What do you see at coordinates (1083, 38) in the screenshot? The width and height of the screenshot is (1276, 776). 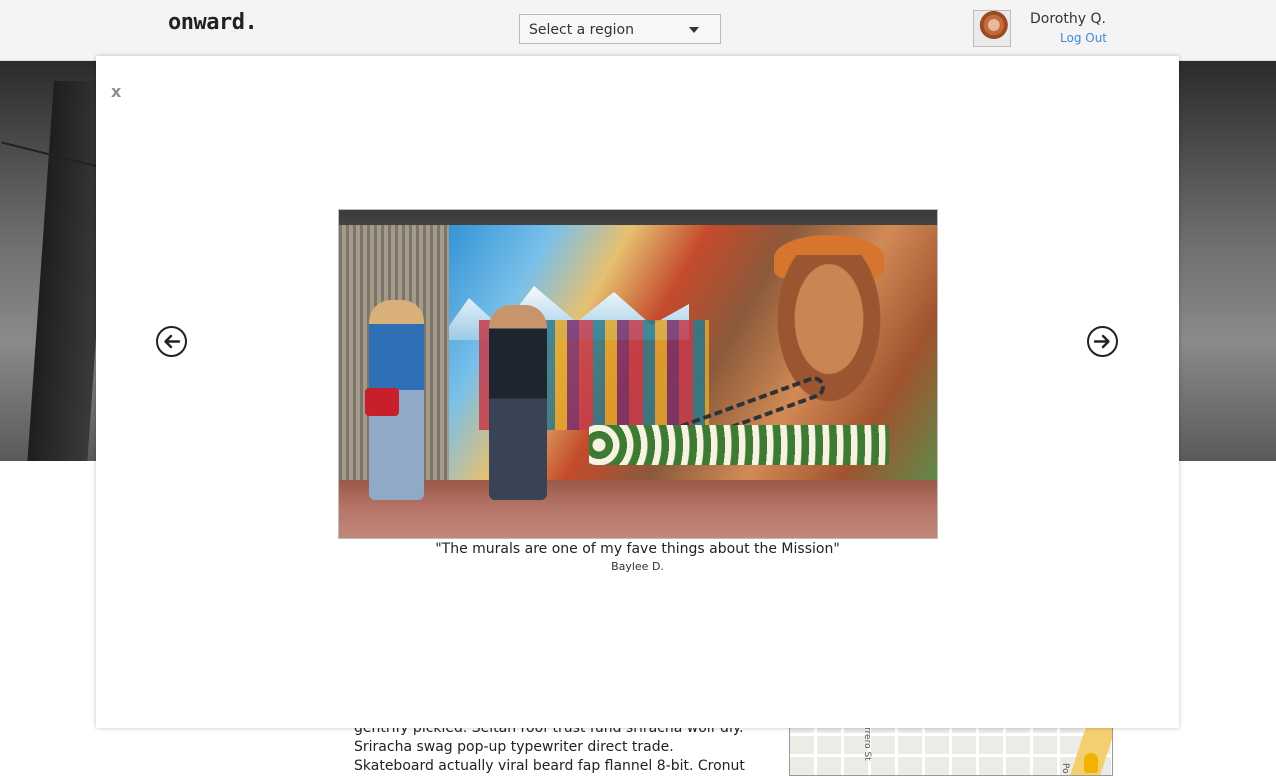 I see `logout-link: Log Out` at bounding box center [1083, 38].